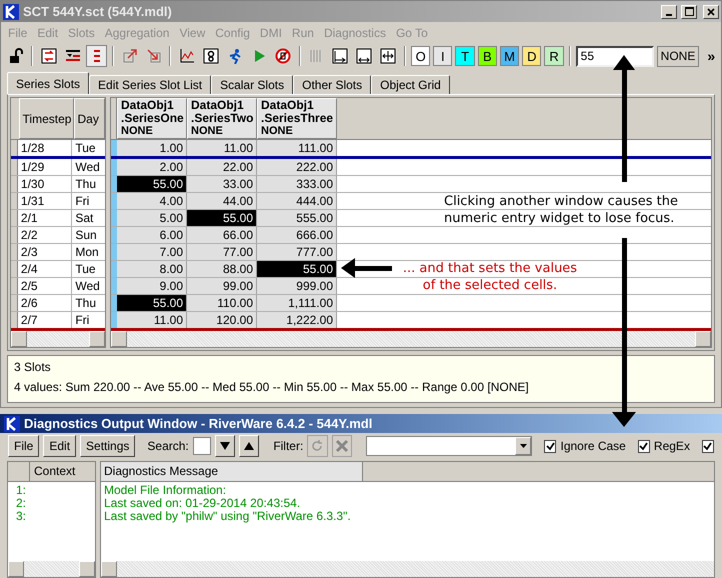 The height and width of the screenshot is (578, 722). I want to click on flag-button: O, so click(420, 56).